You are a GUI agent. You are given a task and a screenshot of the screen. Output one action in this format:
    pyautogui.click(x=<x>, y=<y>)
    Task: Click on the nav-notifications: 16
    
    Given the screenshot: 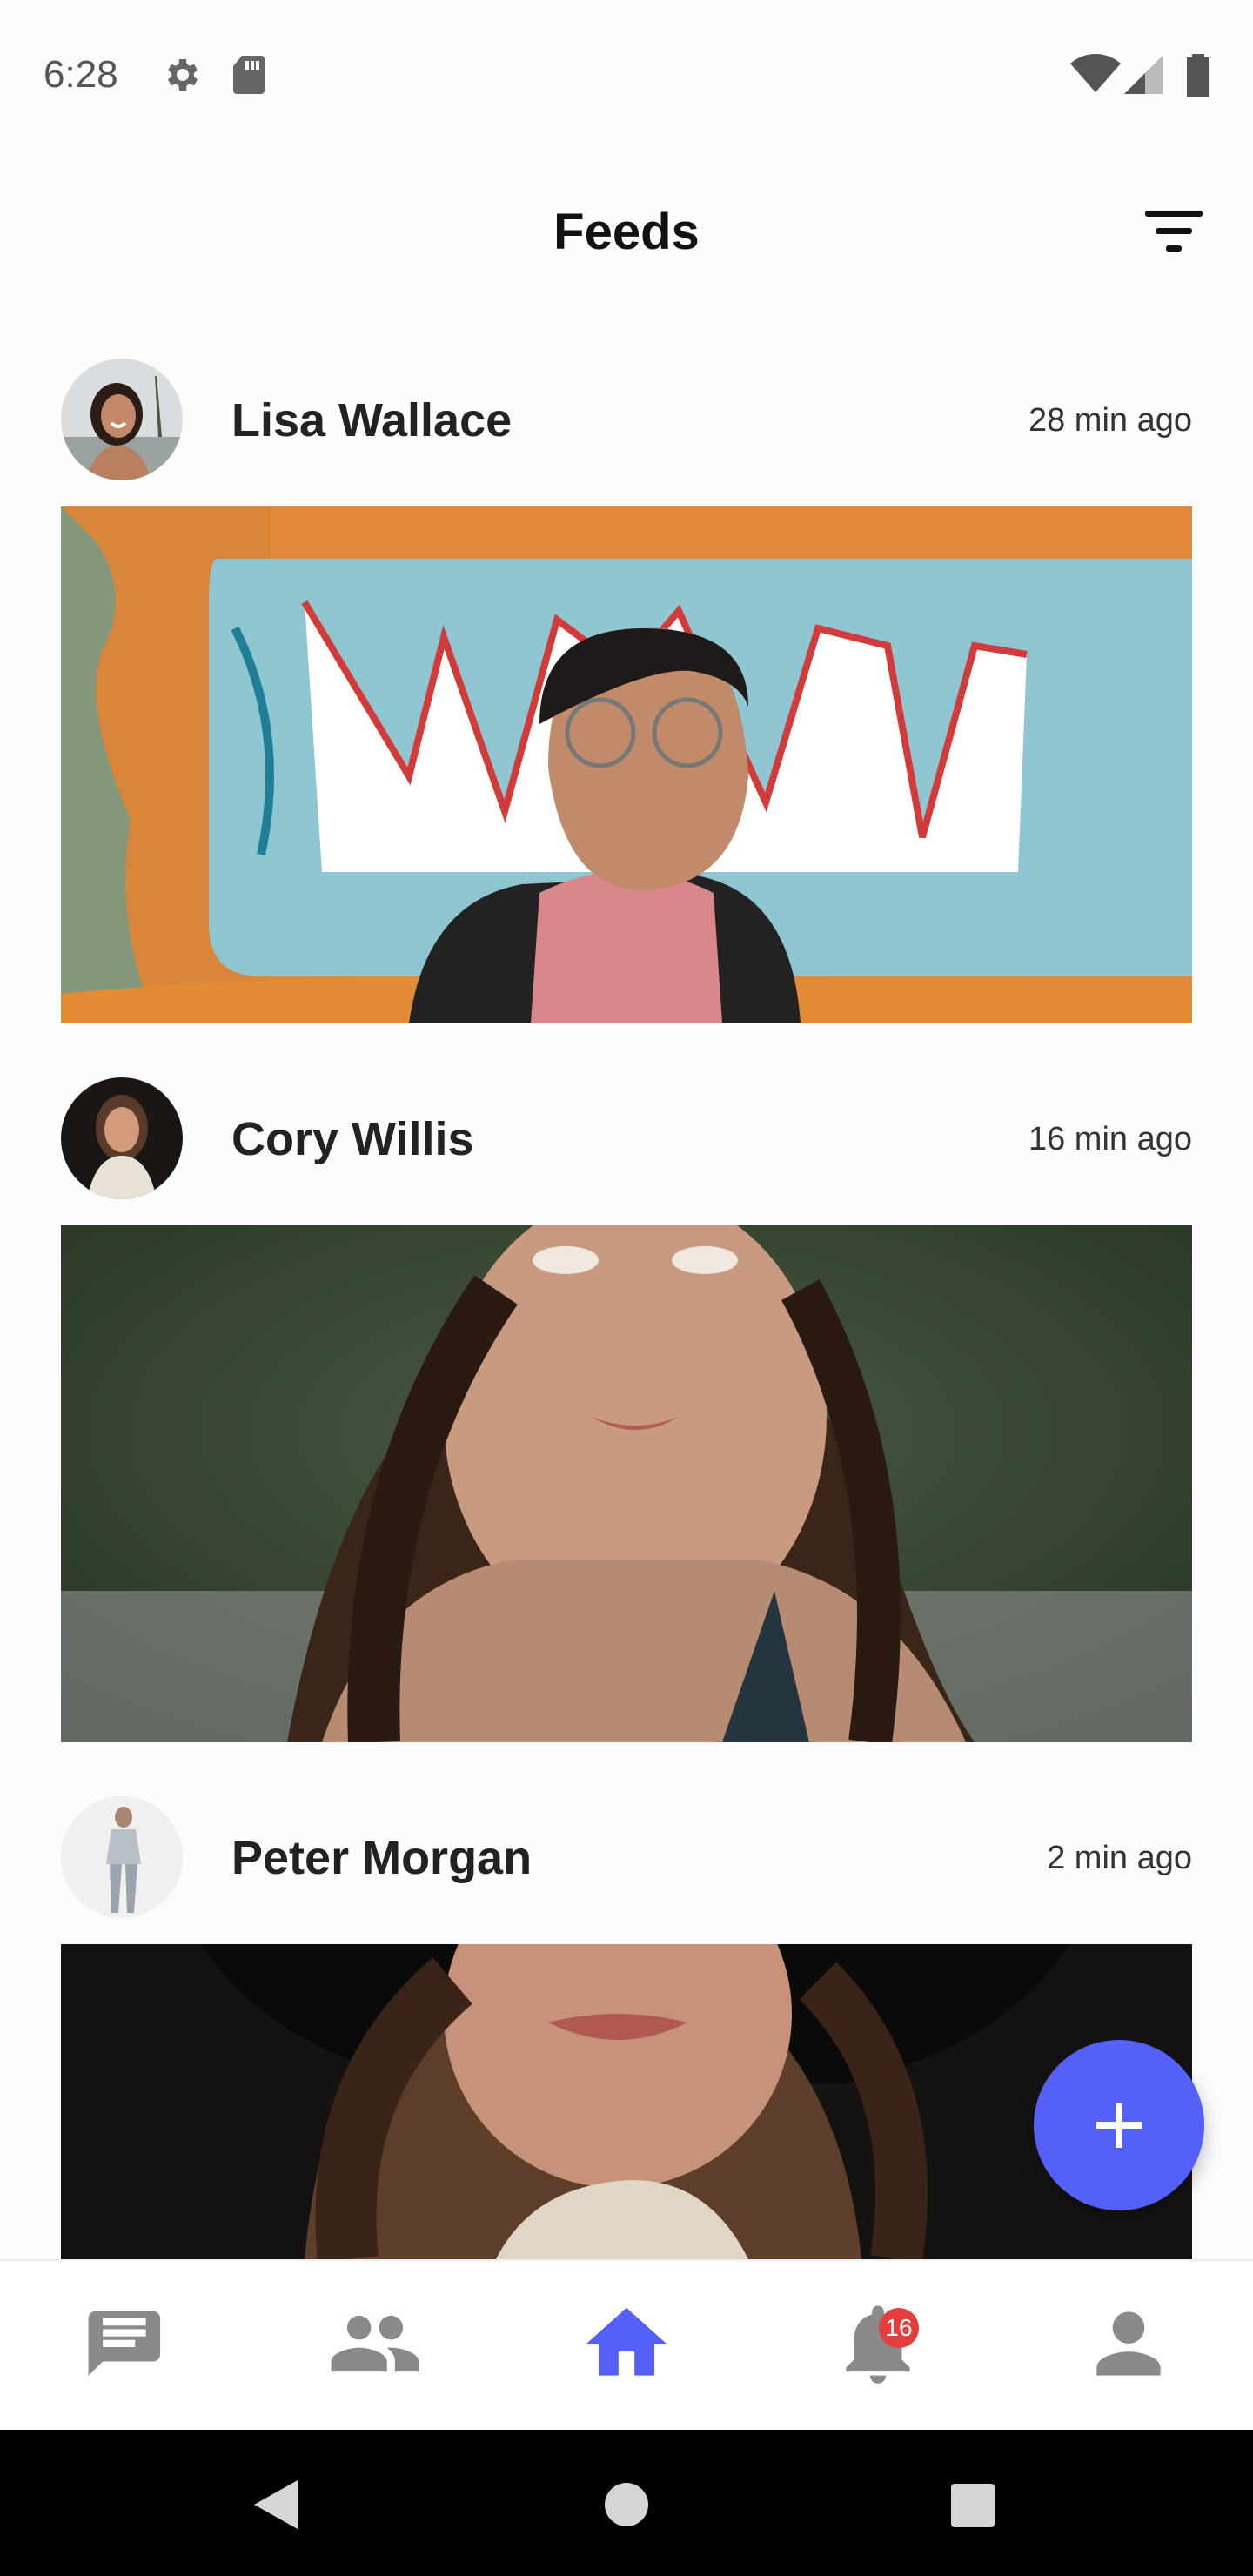 What is the action you would take?
    pyautogui.click(x=878, y=2344)
    